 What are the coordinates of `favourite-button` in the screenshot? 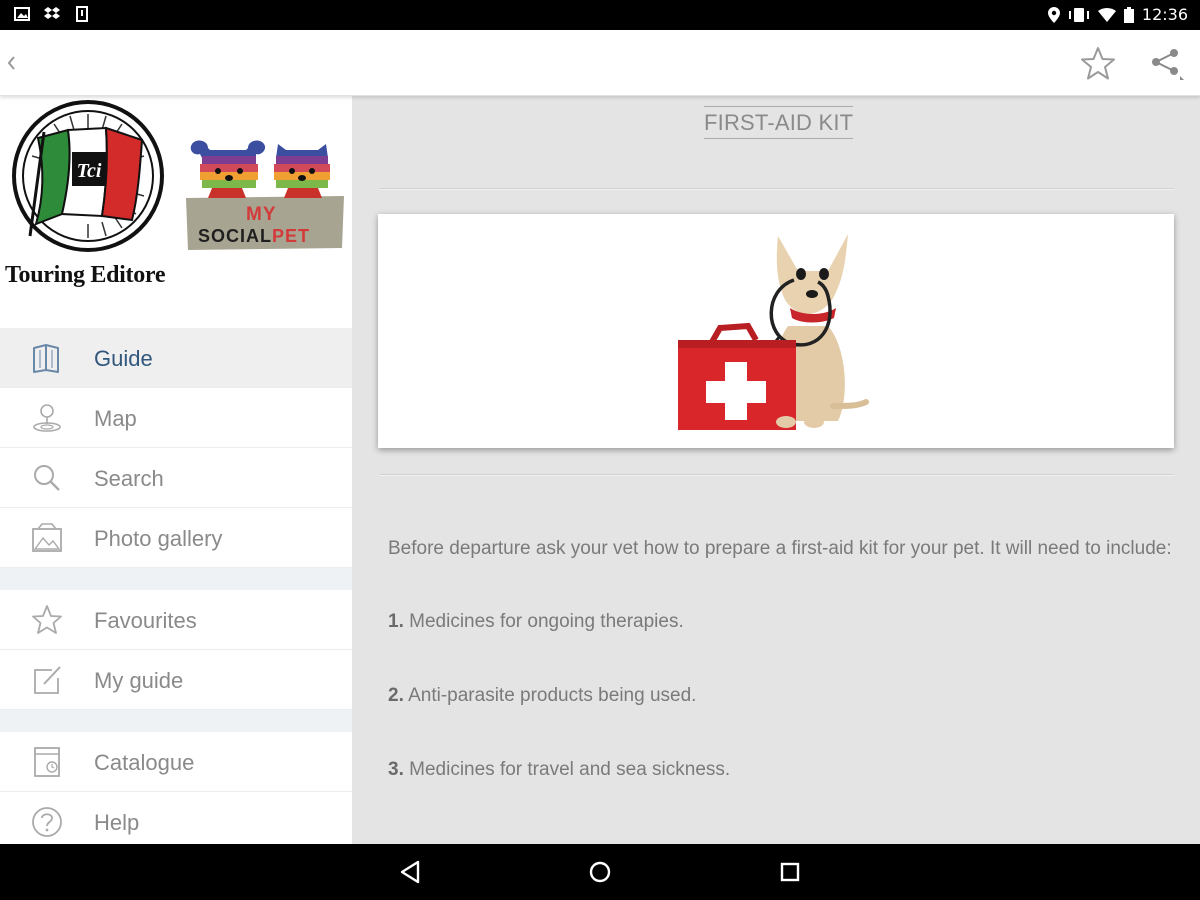 It's located at (1098, 64).